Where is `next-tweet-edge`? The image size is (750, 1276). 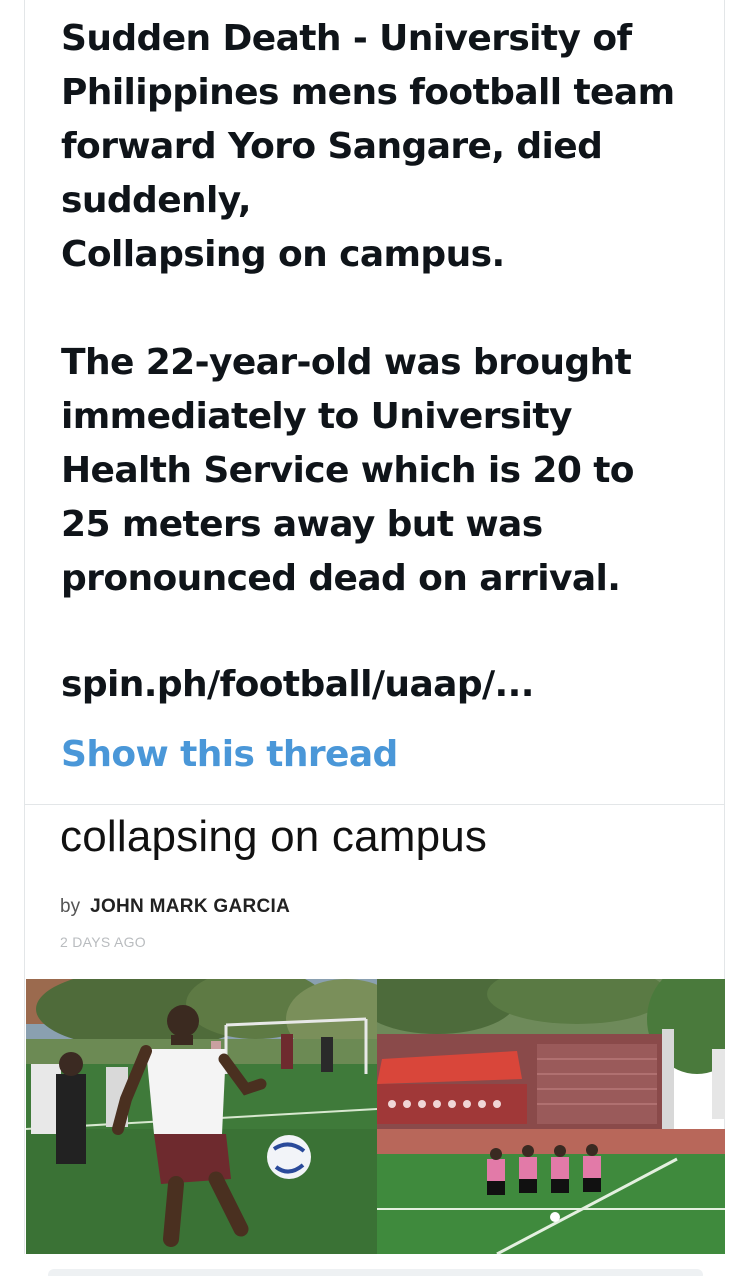
next-tweet-edge is located at coordinates (375, 1272).